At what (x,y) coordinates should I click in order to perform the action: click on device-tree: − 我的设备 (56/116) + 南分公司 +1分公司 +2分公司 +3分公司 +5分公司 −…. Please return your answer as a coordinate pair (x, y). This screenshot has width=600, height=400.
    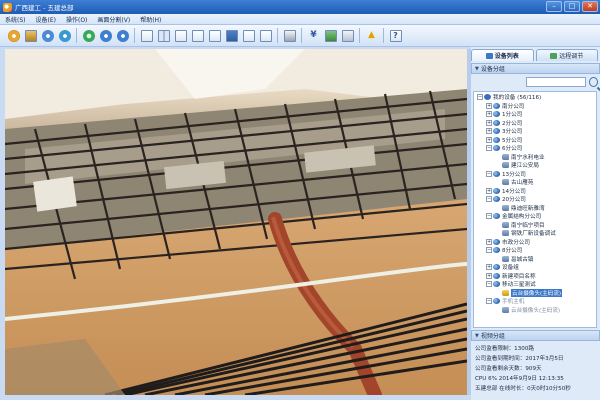
    Looking at the image, I should click on (535, 209).